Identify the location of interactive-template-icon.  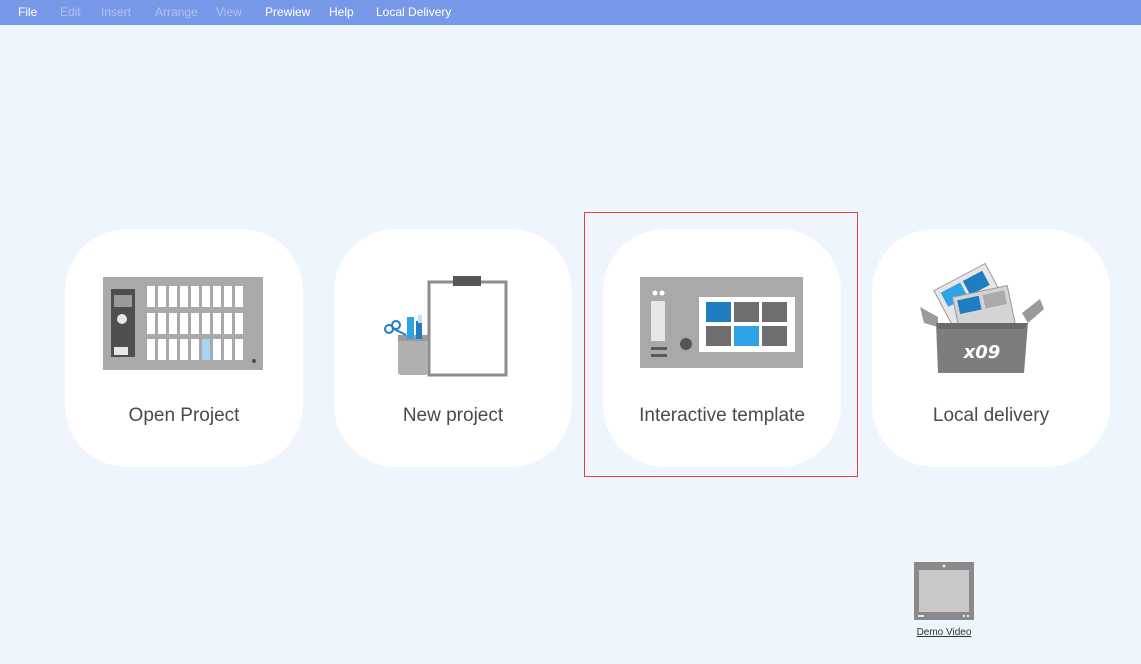
(721, 322).